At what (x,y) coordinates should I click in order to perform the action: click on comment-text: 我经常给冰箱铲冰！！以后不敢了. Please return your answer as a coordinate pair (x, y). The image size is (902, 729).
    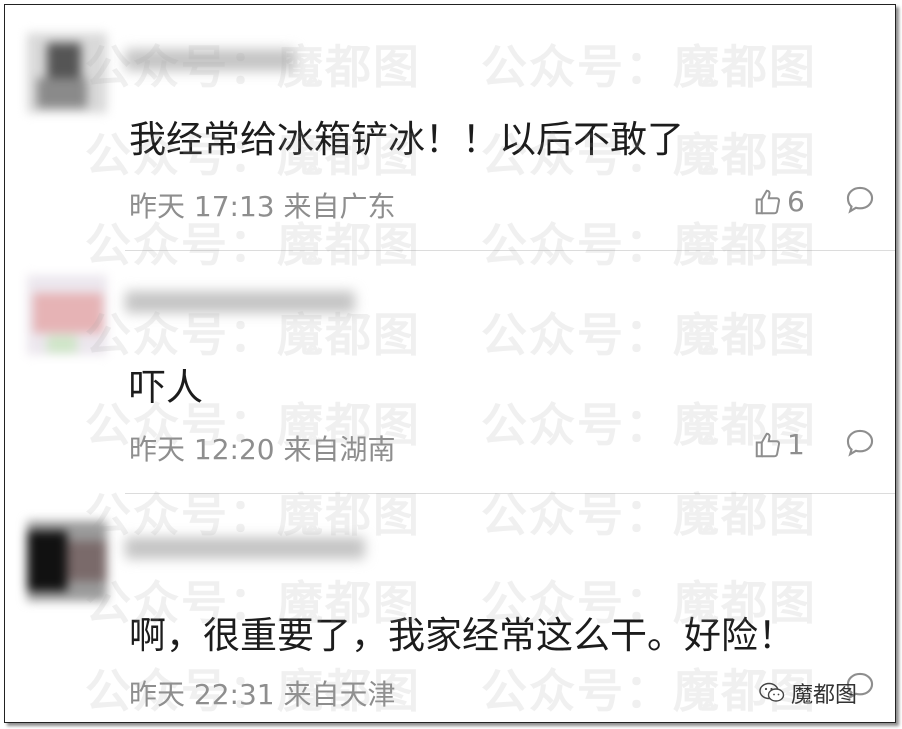
    Looking at the image, I should click on (406, 139).